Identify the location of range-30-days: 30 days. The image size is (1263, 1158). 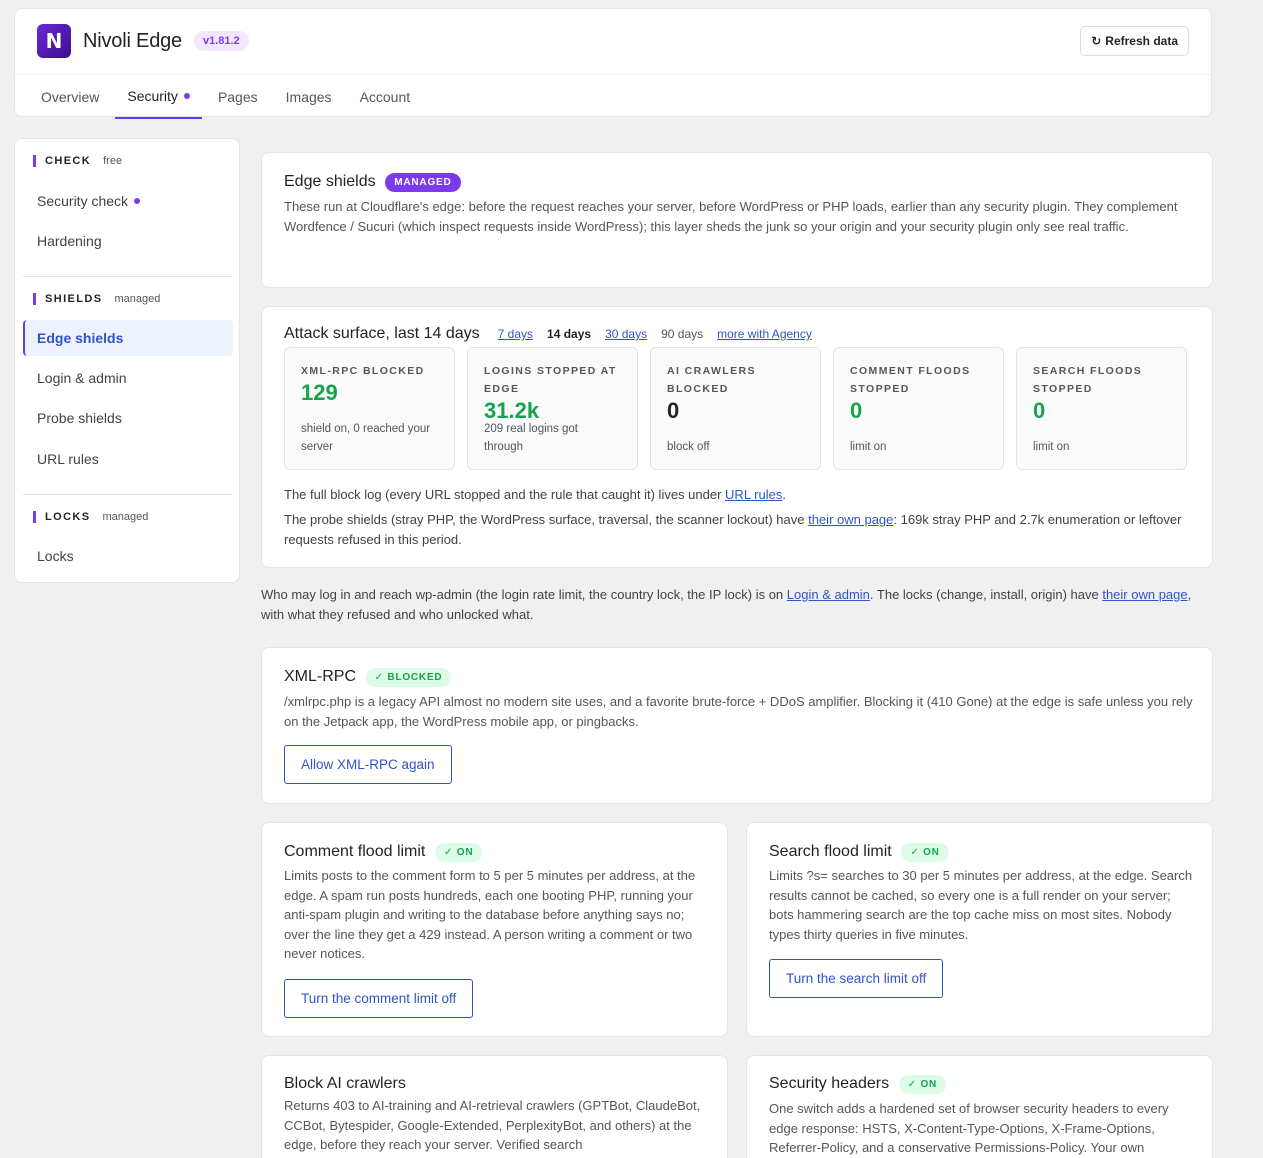
(626, 334).